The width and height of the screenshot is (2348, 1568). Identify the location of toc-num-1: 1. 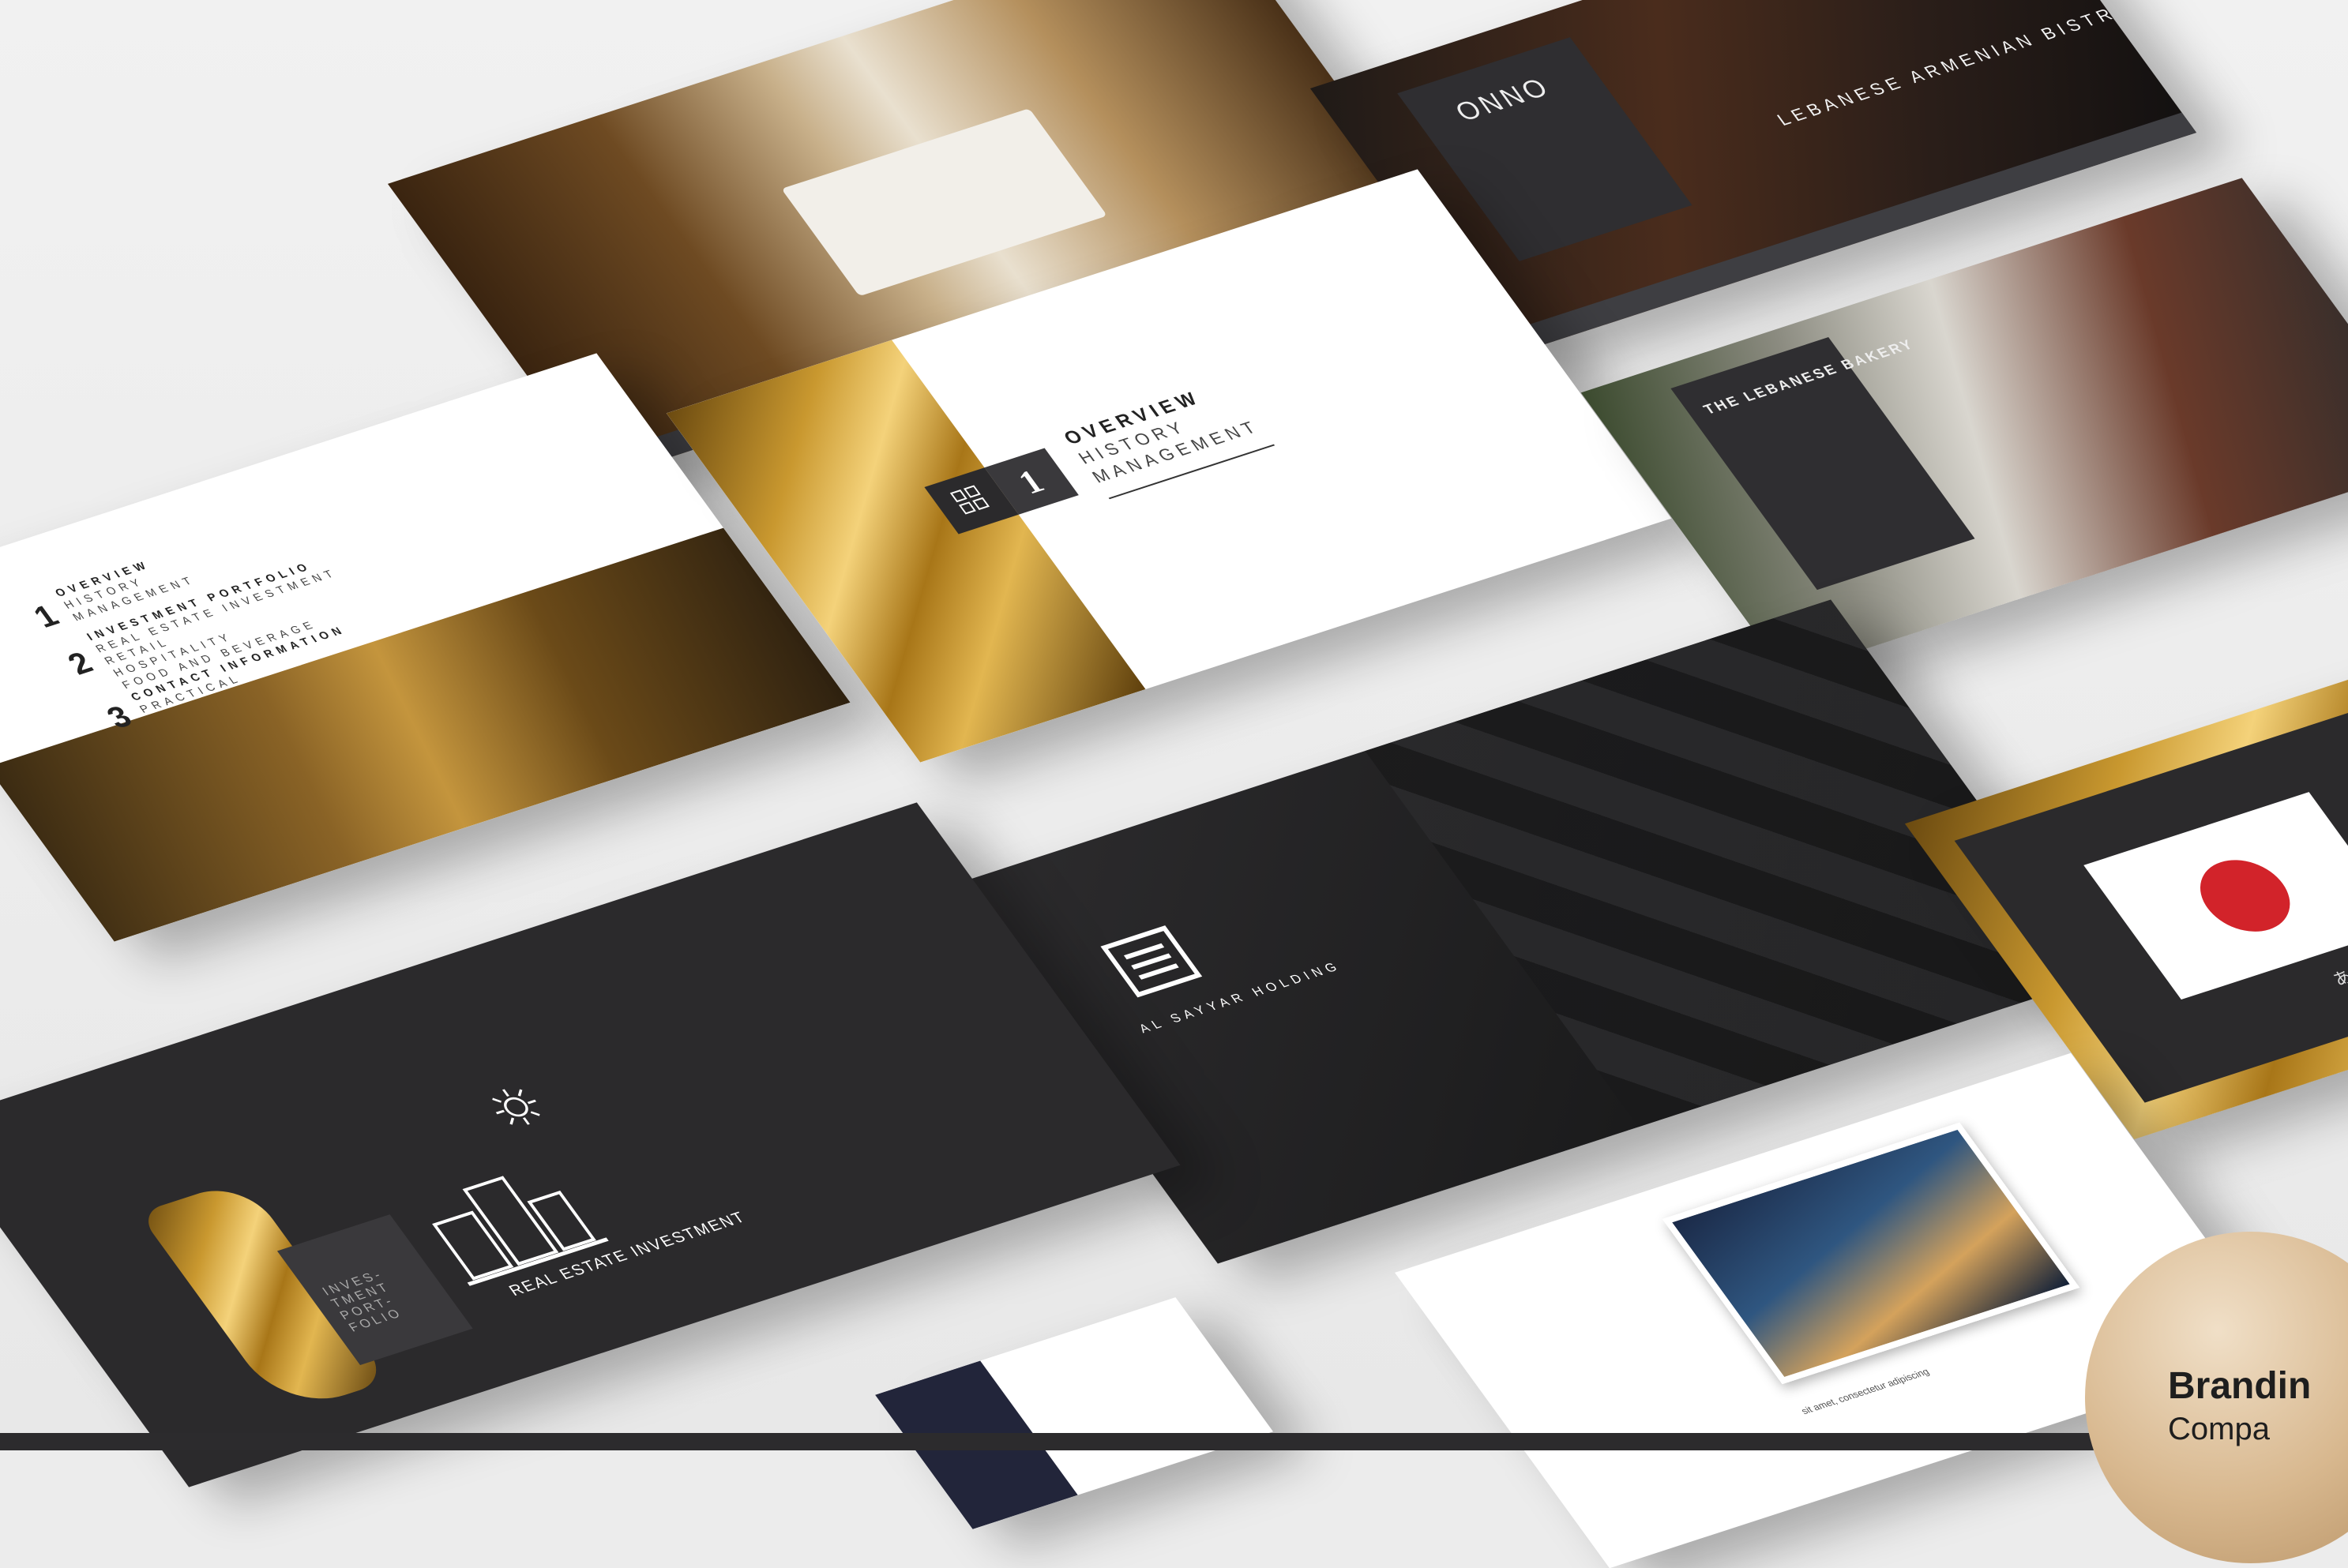
(46, 616).